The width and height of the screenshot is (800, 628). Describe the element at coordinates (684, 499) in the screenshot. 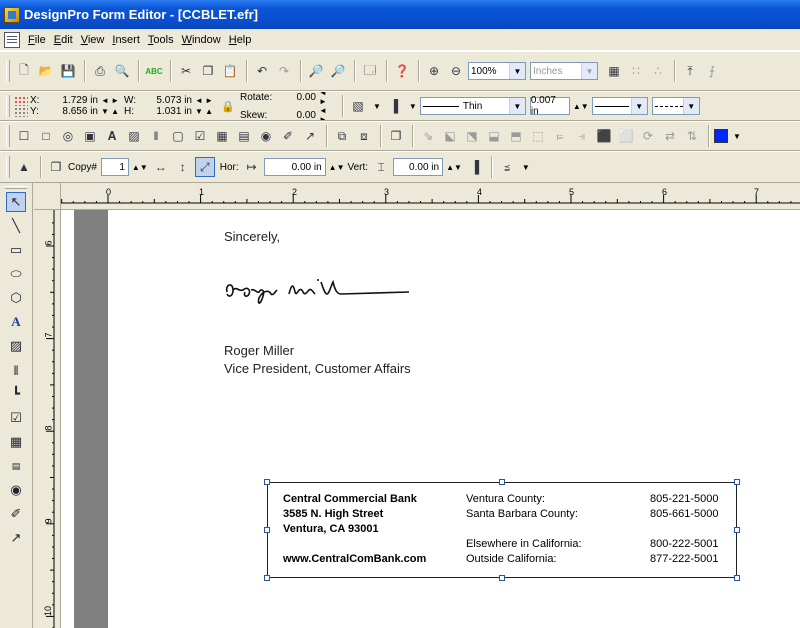

I see `contact-phone: 805-221-5000` at that location.